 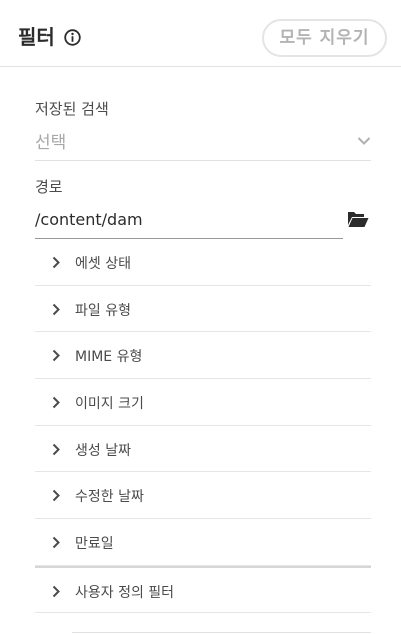 I want to click on filter-item: 만료일, so click(x=203, y=542).